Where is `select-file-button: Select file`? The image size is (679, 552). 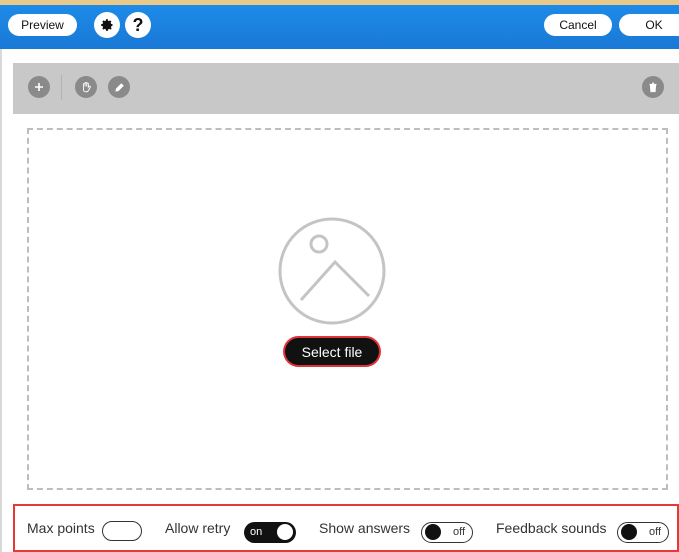 select-file-button: Select file is located at coordinates (332, 351).